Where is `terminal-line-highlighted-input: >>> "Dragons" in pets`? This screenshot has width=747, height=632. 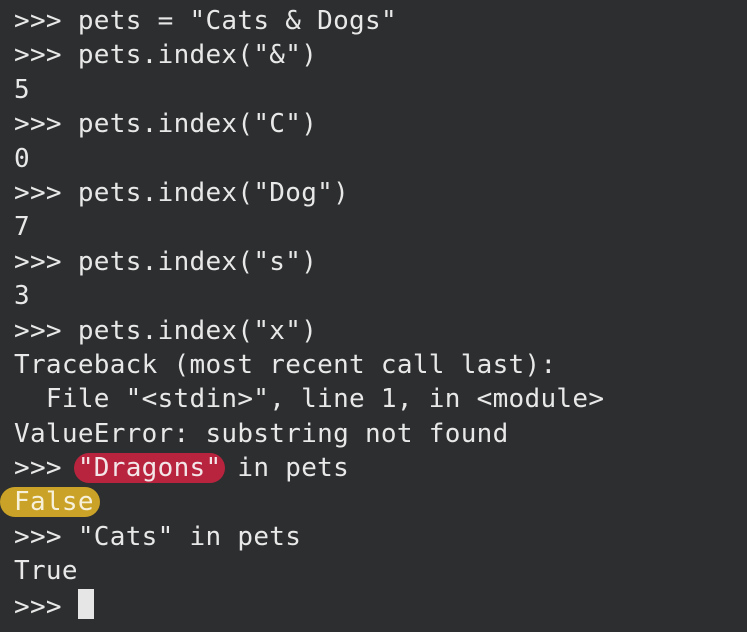 terminal-line-highlighted-input: >>> "Dragons" in pets is located at coordinates (380, 468).